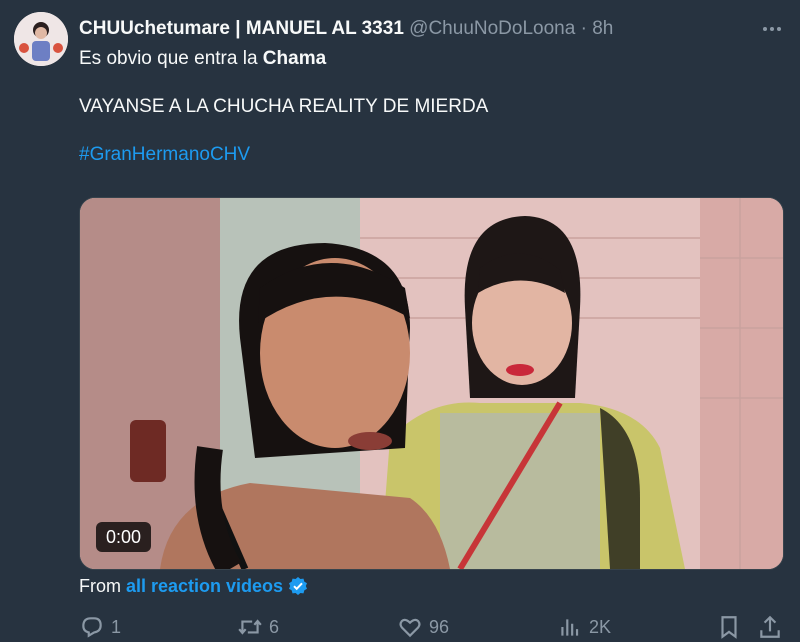  I want to click on retweet-icon, so click(250, 627).